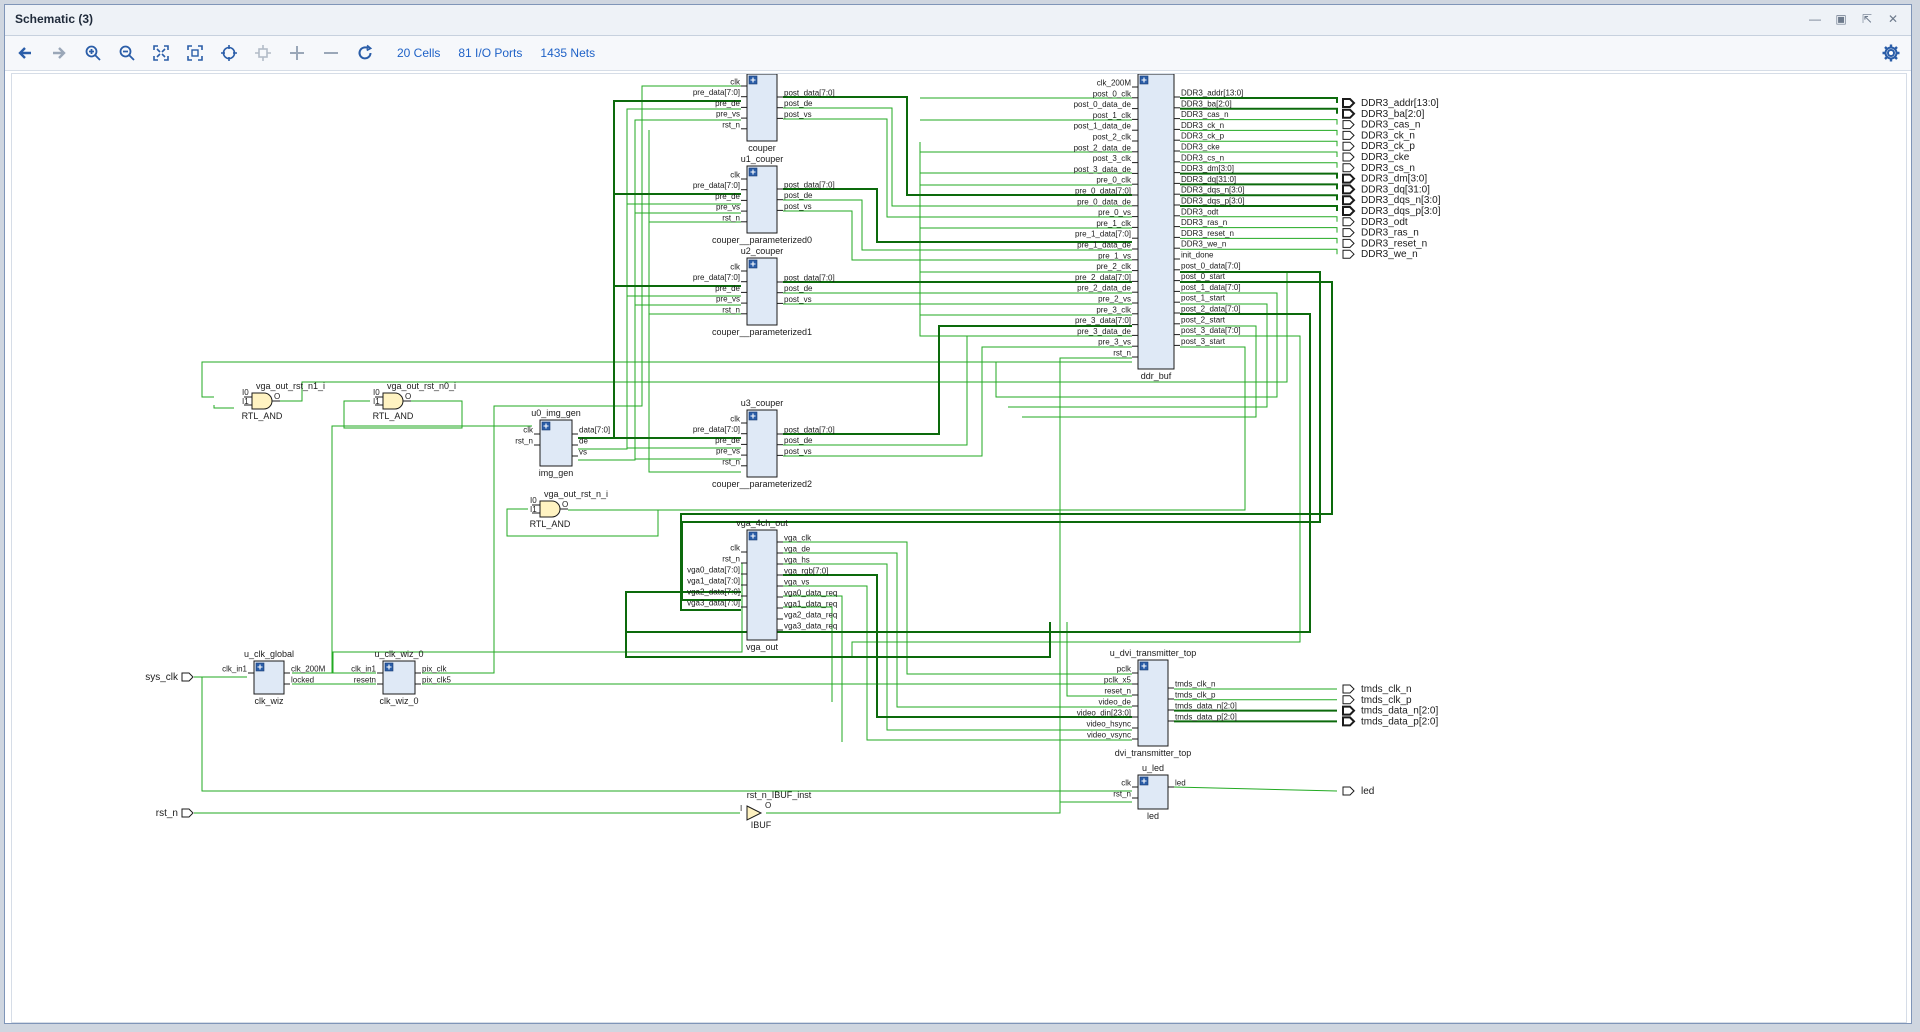  What do you see at coordinates (1378, 135) in the screenshot?
I see `io-port: DDR3_ck_n` at bounding box center [1378, 135].